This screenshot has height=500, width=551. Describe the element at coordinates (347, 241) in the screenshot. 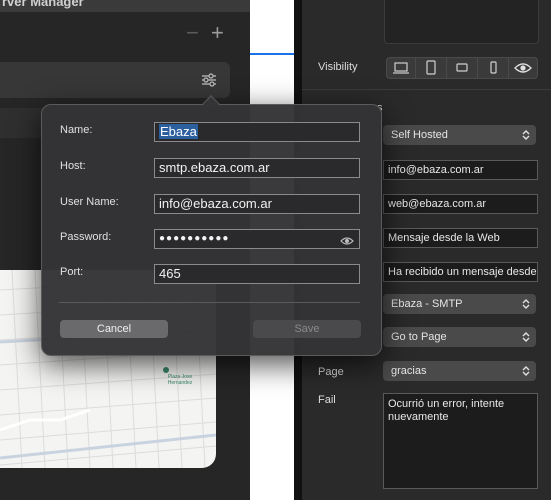

I see `show-password-eye-icon` at that location.